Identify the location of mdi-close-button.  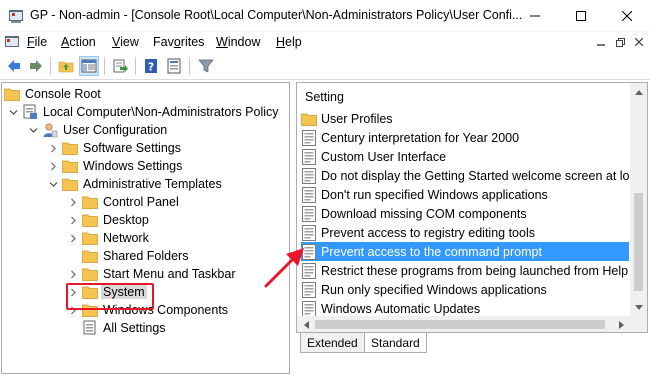
(639, 42).